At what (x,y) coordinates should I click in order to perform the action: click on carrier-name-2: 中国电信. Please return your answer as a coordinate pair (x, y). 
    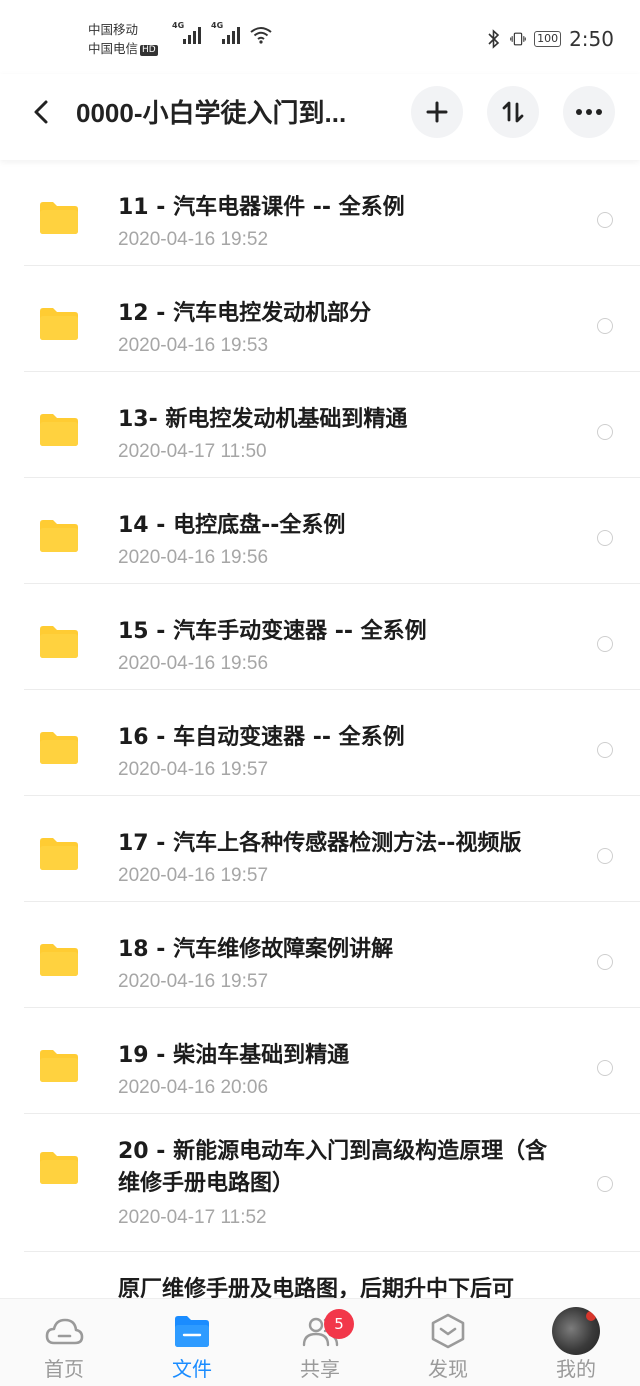
    Looking at the image, I should click on (113, 48).